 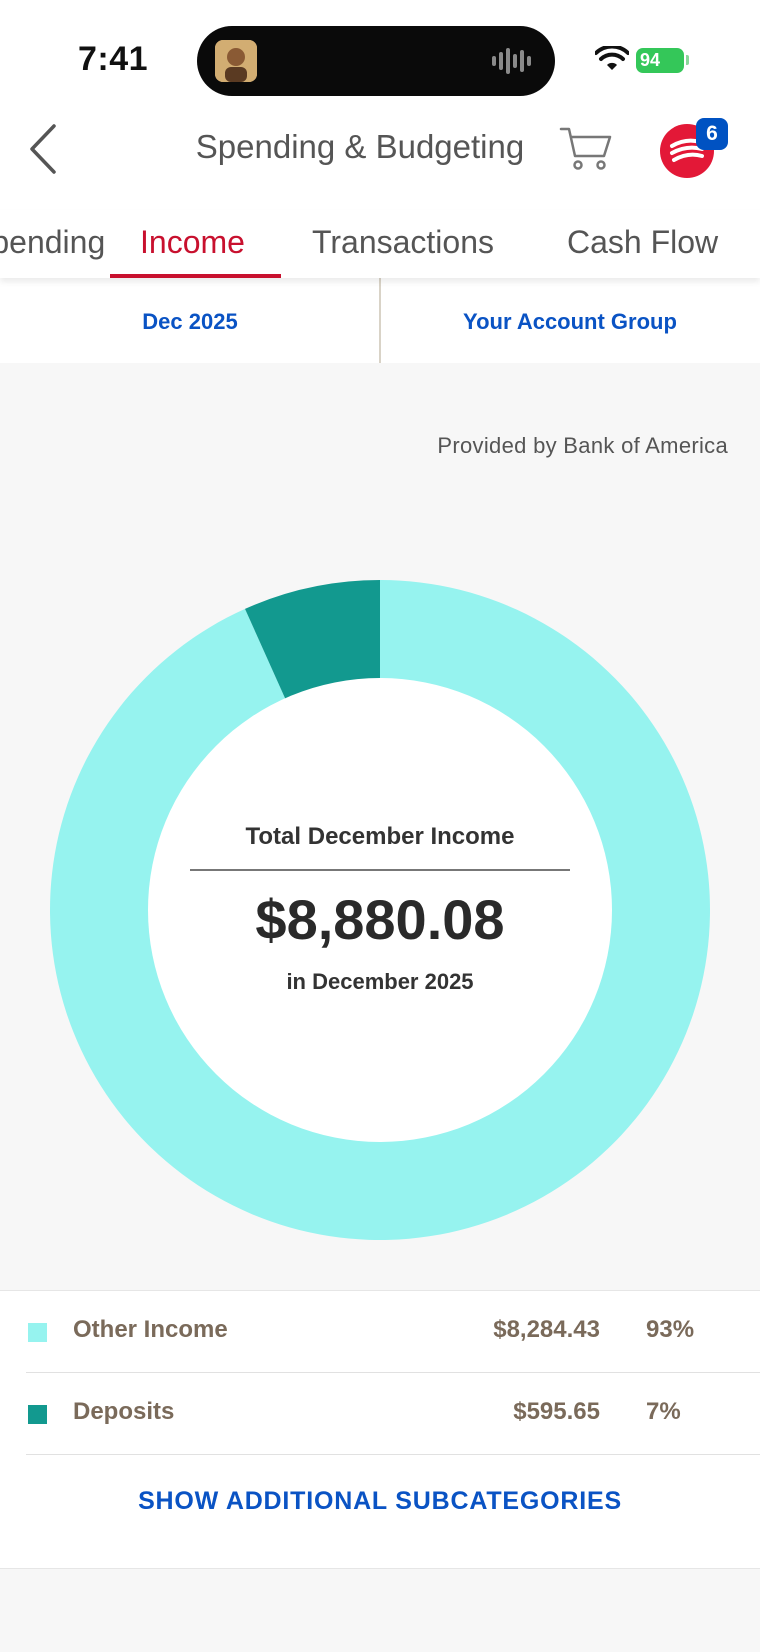 I want to click on legend-value: $8,284.43, so click(x=546, y=1329).